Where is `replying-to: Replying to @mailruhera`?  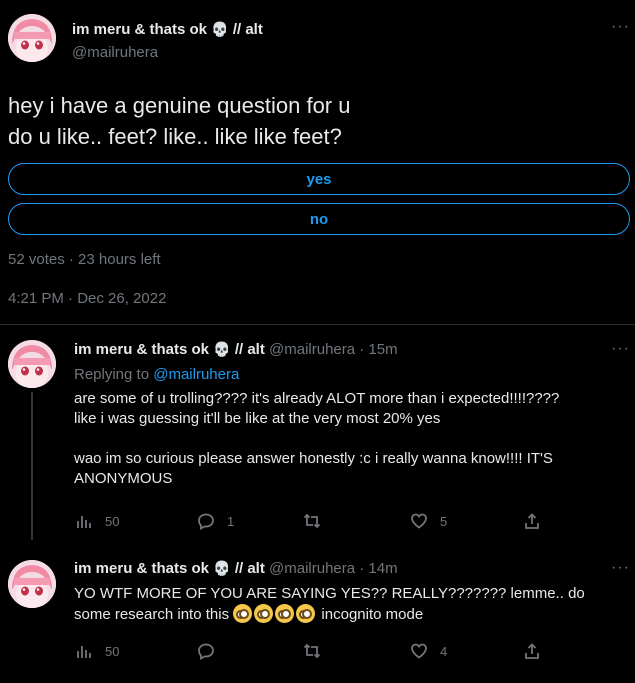
replying-to: Replying to @mailruhera is located at coordinates (156, 374).